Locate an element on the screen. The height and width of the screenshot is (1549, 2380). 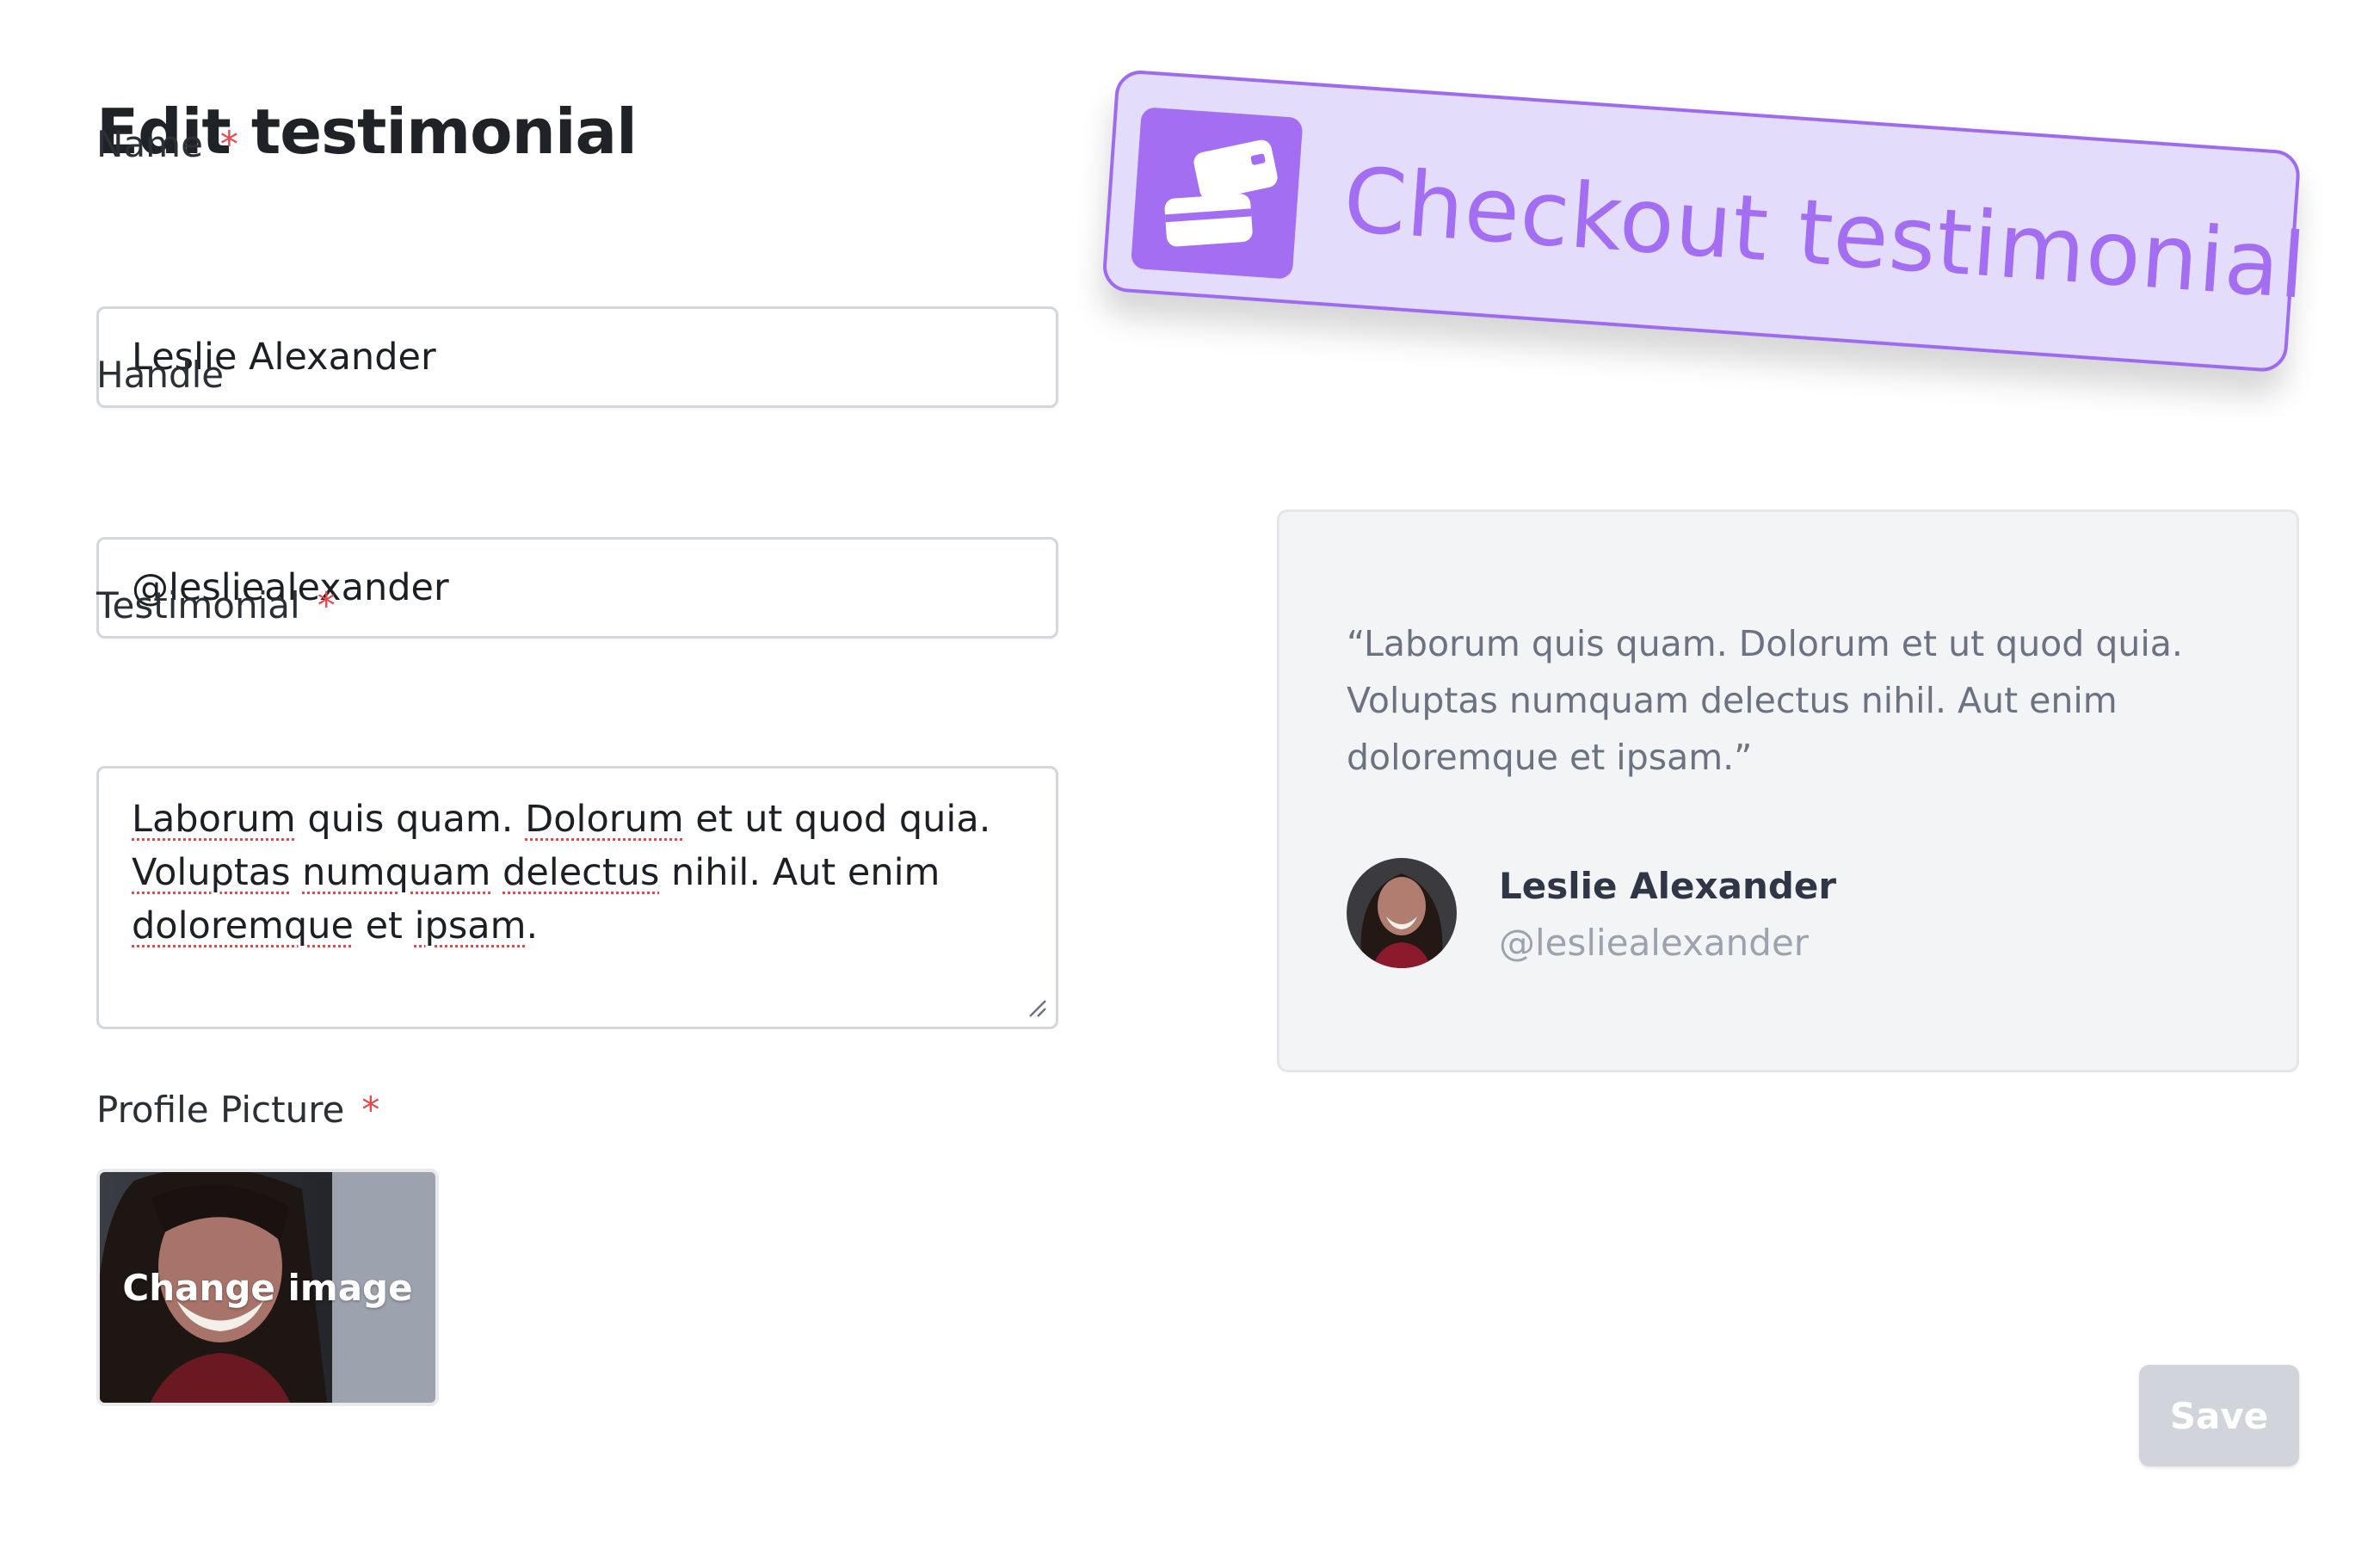
testimonial-required-mark: * is located at coordinates (326, 605).